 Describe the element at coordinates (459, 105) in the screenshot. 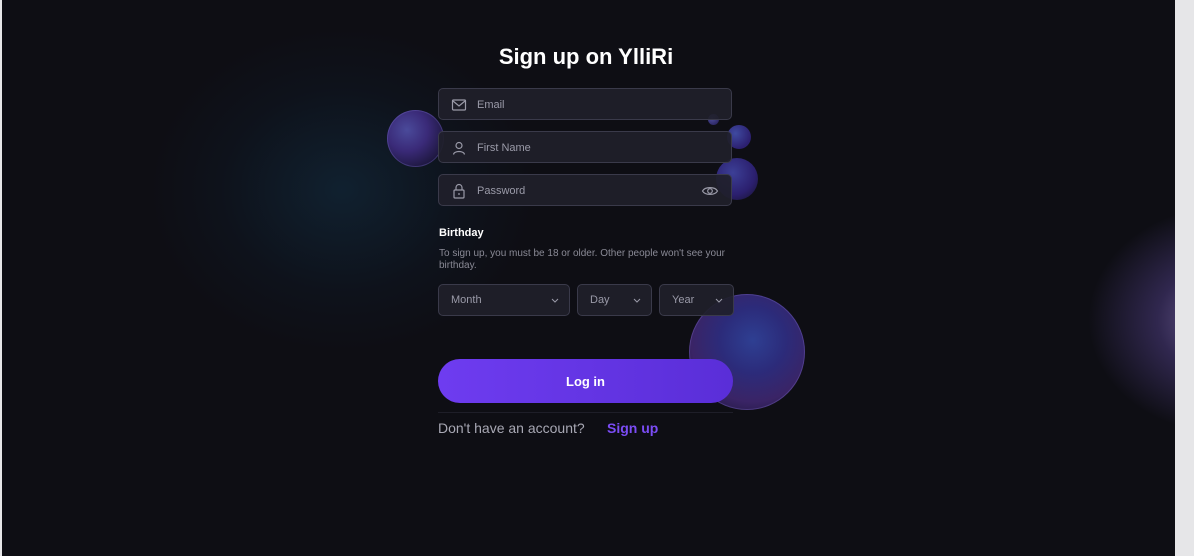

I see `mail-icon` at that location.